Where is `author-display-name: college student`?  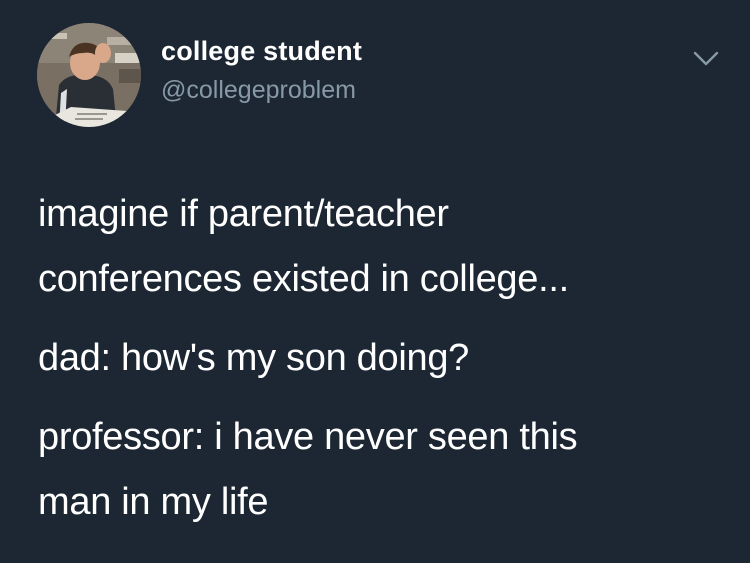
author-display-name: college student is located at coordinates (261, 51).